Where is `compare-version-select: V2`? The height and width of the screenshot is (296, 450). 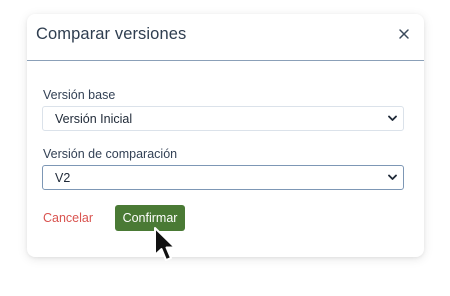
compare-version-select: V2 is located at coordinates (223, 177).